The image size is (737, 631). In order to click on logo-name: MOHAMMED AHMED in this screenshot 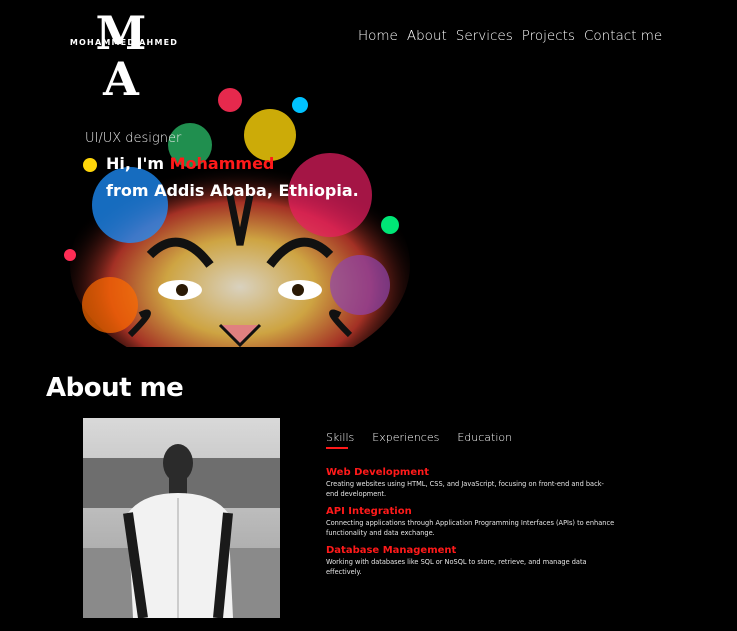, I will do `click(124, 42)`.